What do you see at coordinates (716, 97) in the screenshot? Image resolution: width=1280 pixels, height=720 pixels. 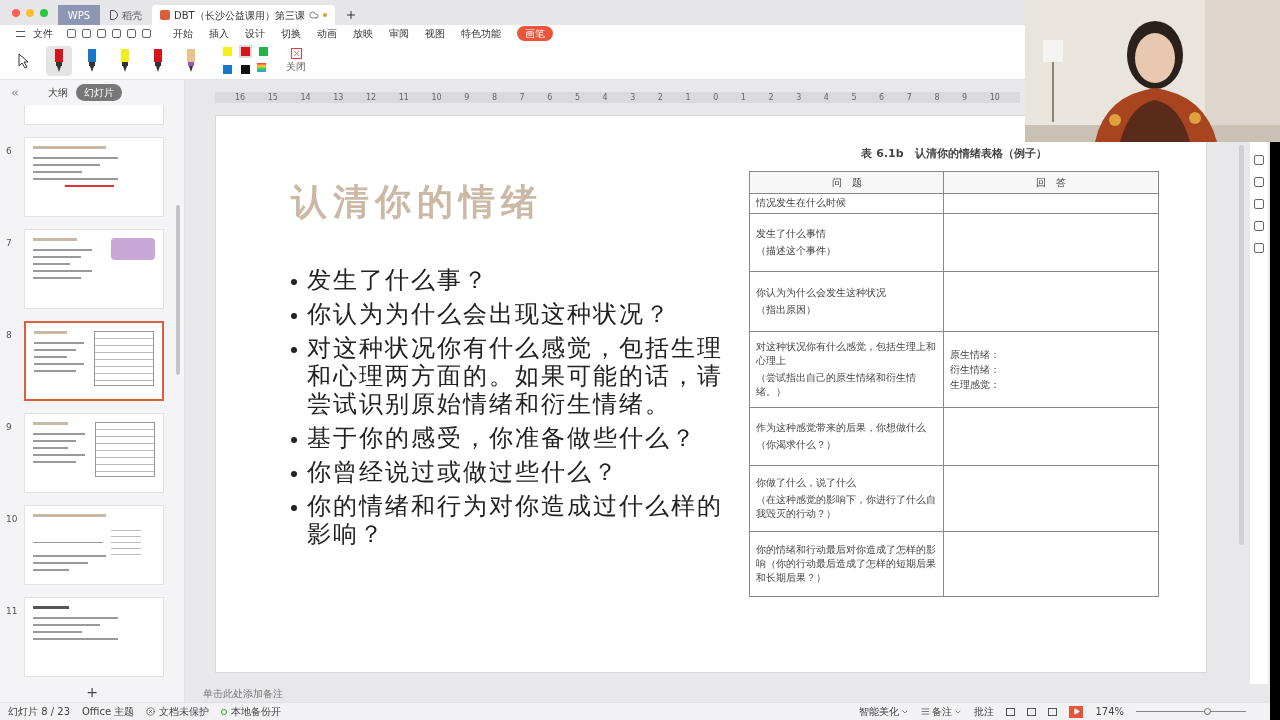 I see `ruler-number: 0` at bounding box center [716, 97].